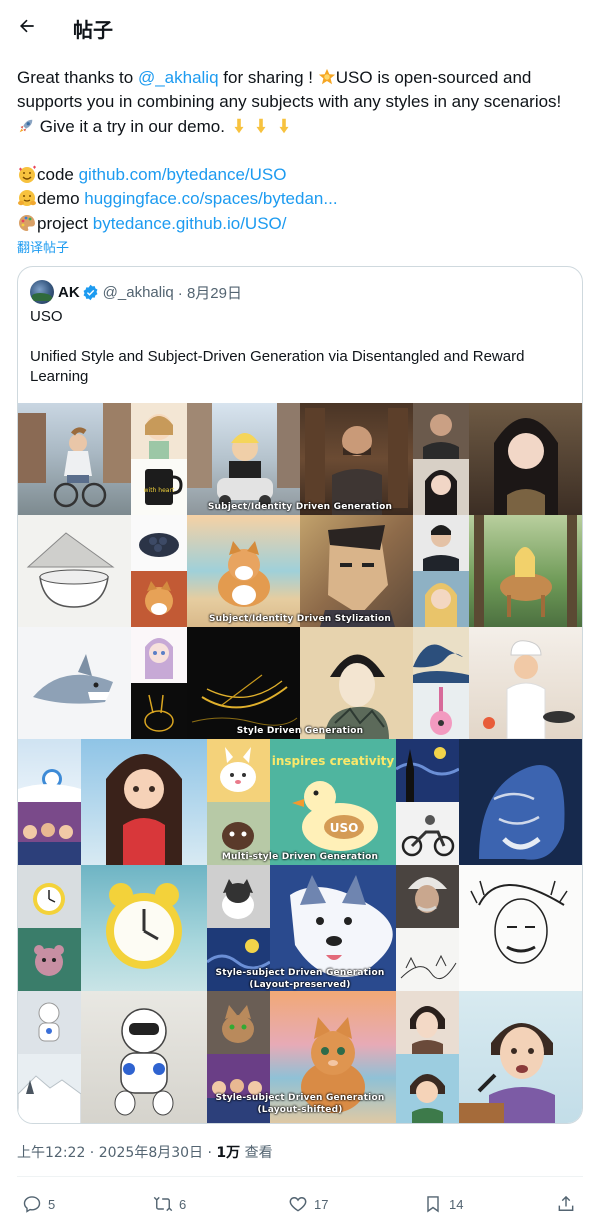 The width and height of the screenshot is (599, 1229). I want to click on image-tile-shark-toy, so click(74, 683).